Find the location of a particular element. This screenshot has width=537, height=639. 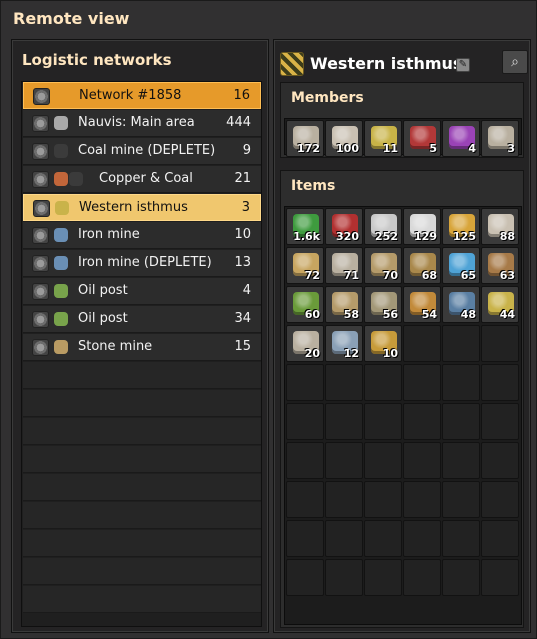

window-title: Remote view is located at coordinates (71, 18).